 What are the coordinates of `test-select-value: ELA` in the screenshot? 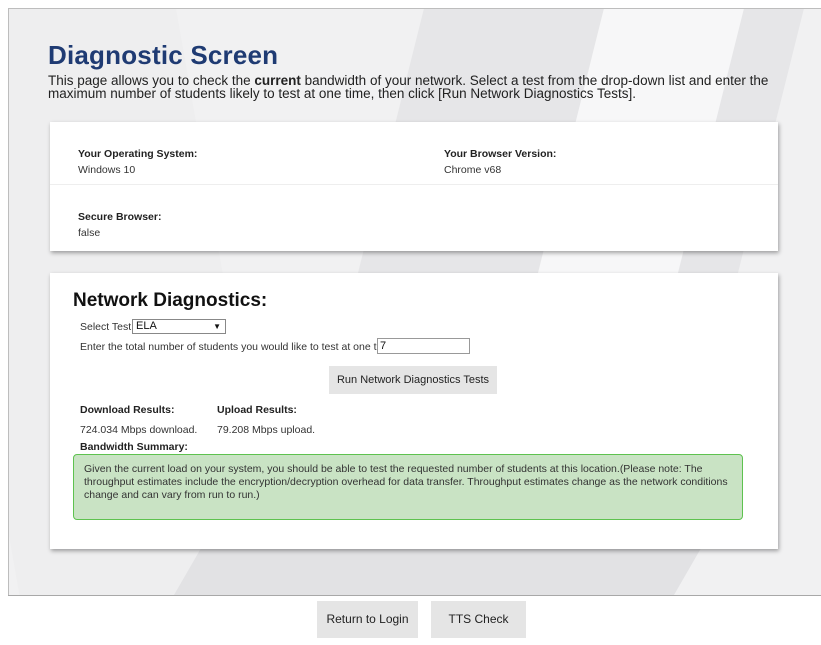 It's located at (146, 326).